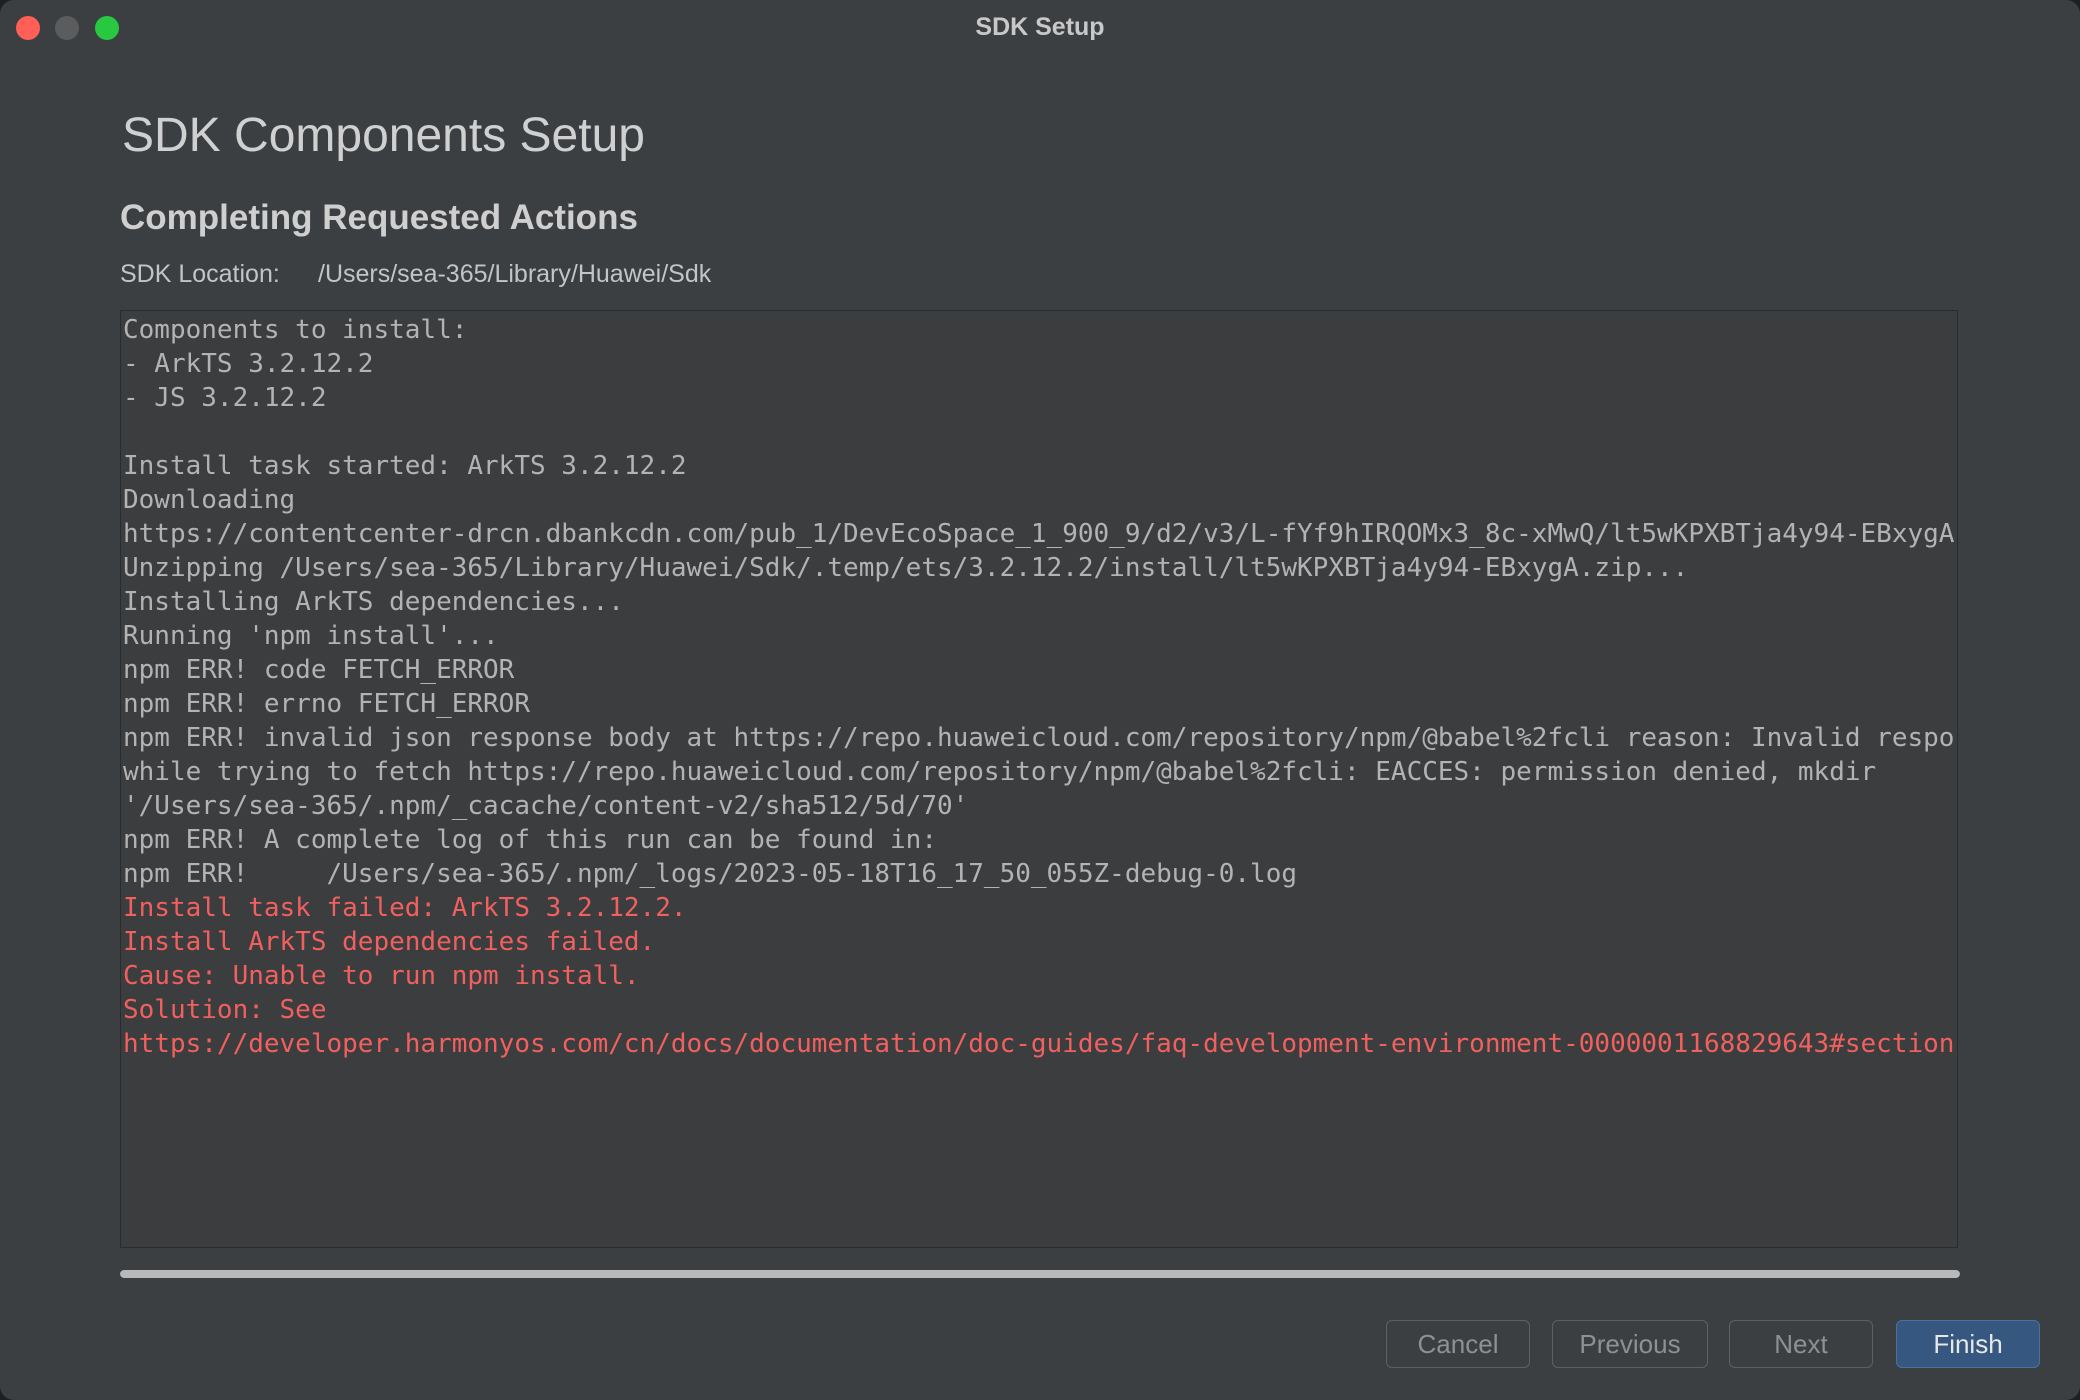 The width and height of the screenshot is (2080, 1400). I want to click on log-line: Components to install:, so click(295, 330).